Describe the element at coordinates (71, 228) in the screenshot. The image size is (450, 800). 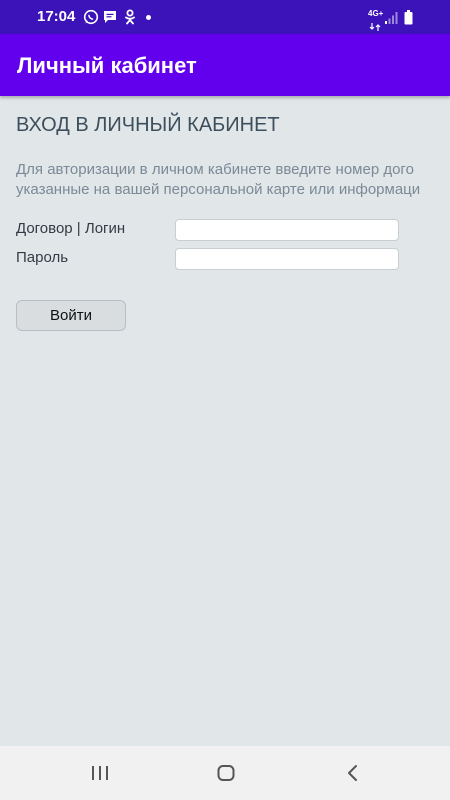
I see `login-label: Договор | Логин` at that location.